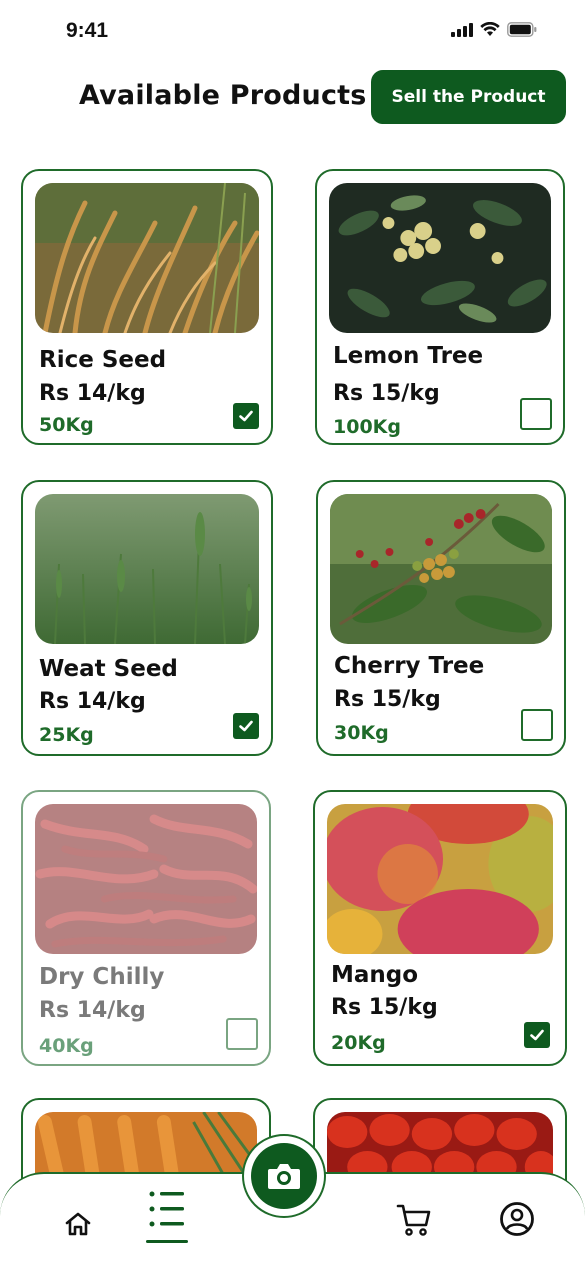 This screenshot has height=1266, width=585. What do you see at coordinates (66, 1046) in the screenshot?
I see `product-quantity: 40Kg` at bounding box center [66, 1046].